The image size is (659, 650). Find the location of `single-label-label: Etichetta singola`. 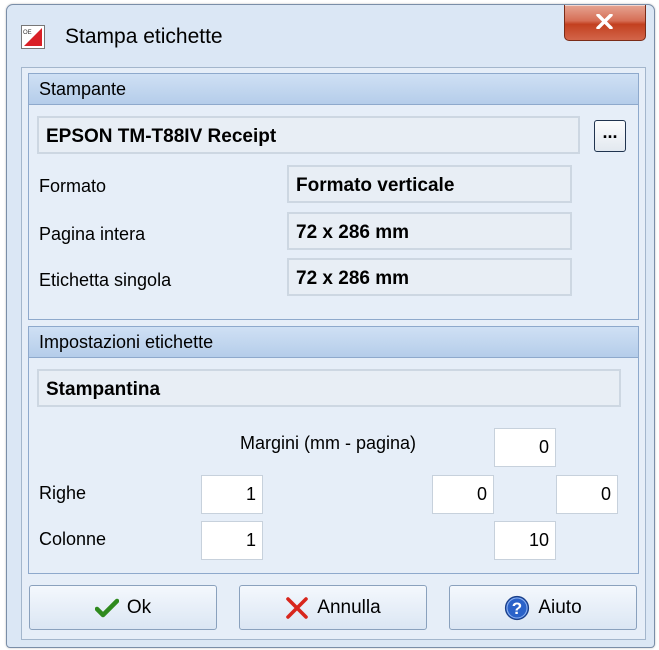

single-label-label: Etichetta singola is located at coordinates (105, 280).